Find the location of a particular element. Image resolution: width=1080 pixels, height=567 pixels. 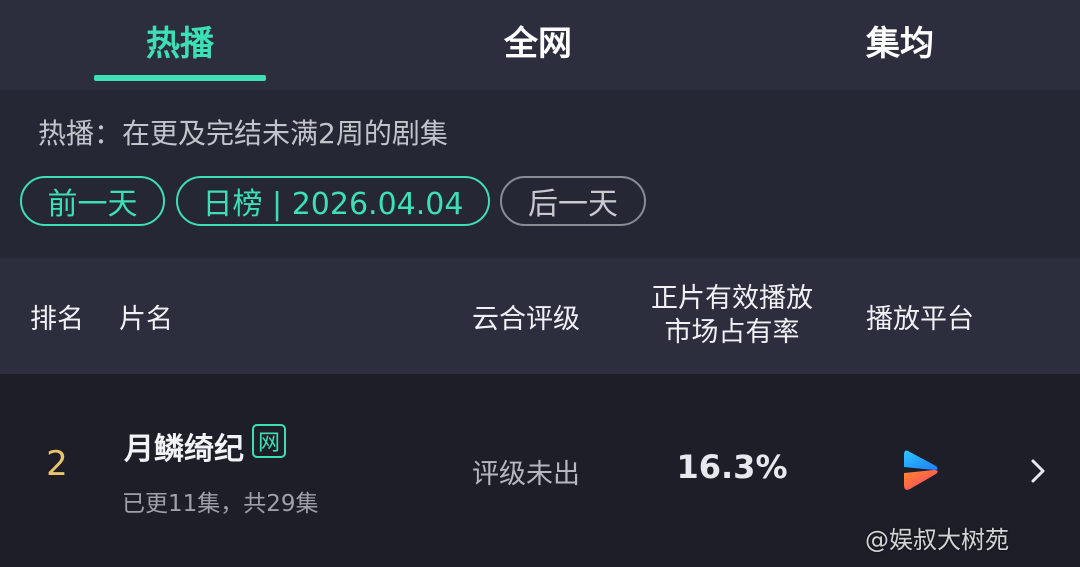

next-day-button: 后一天 is located at coordinates (573, 201).